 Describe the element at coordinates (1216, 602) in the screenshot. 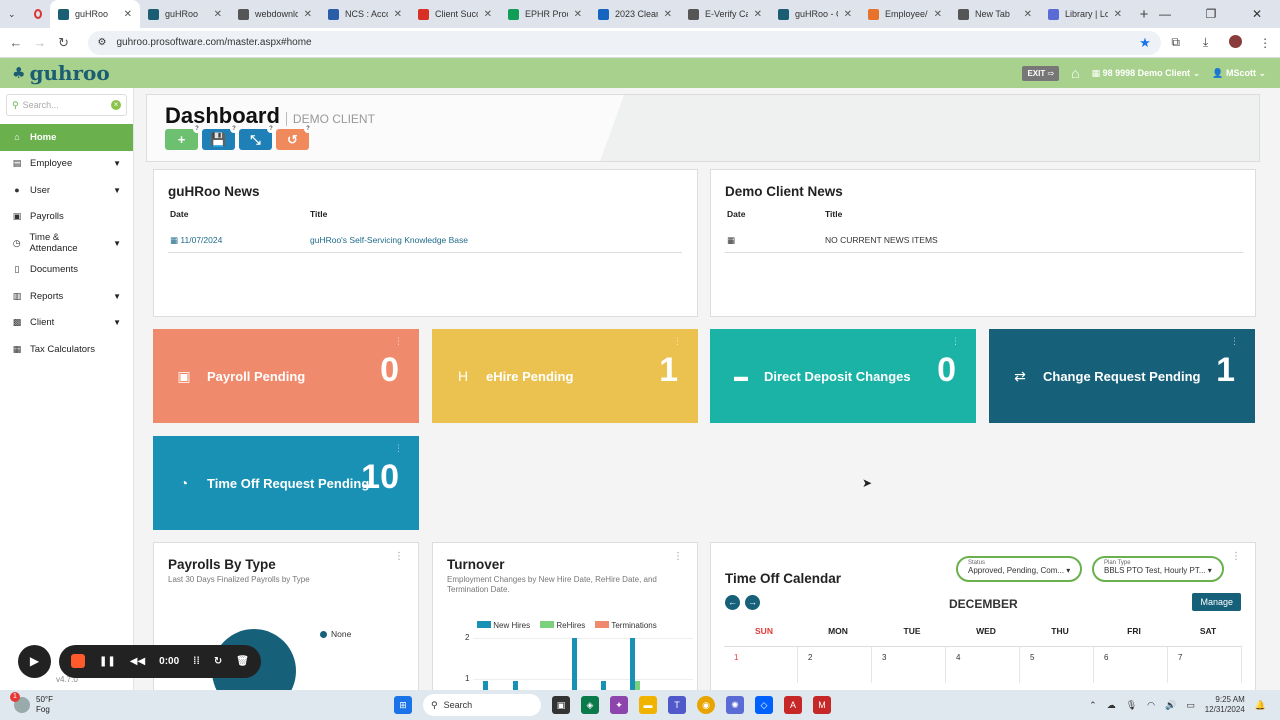

I see `manage-button: Manage` at that location.